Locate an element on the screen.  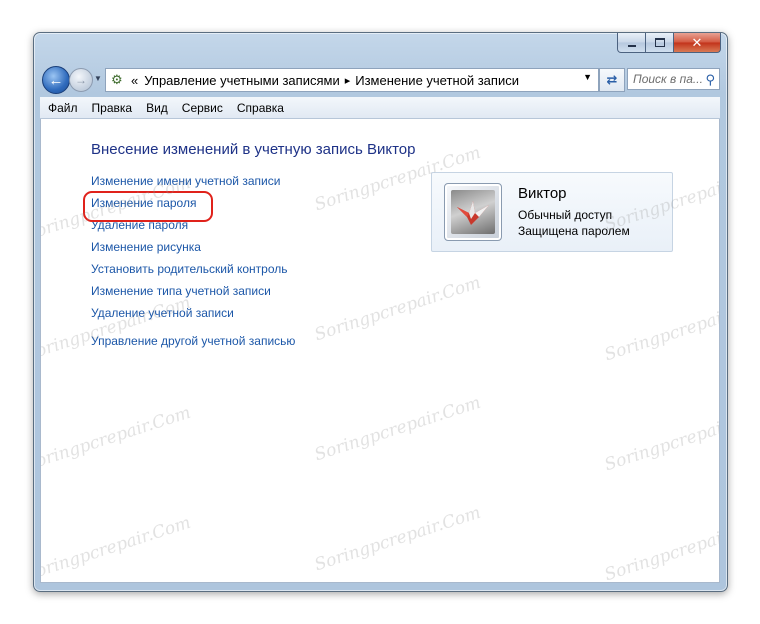
menu-help: Справка is located at coordinates (260, 108).